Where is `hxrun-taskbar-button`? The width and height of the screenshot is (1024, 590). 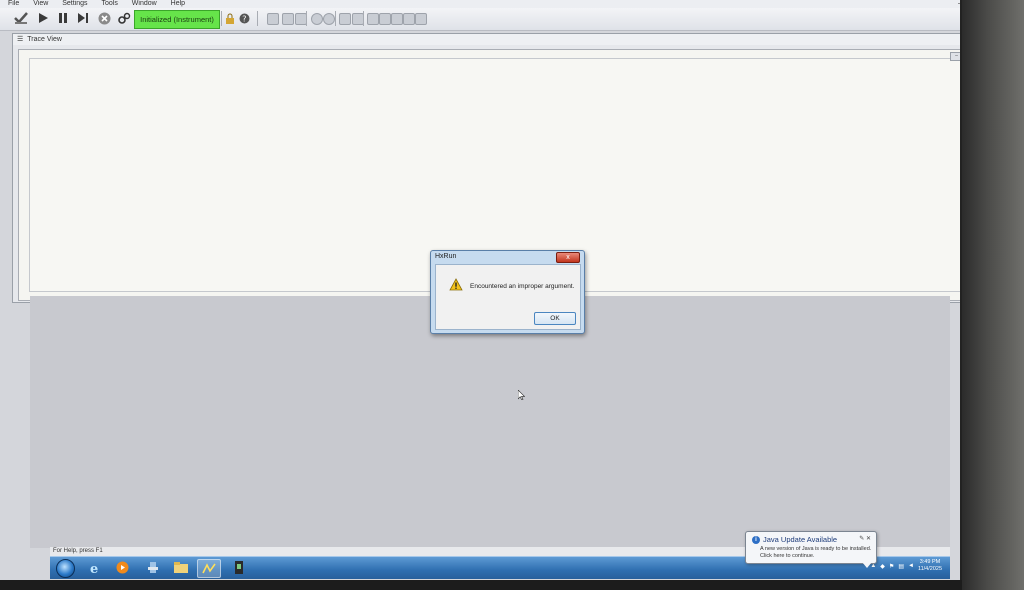
hxrun-taskbar-button is located at coordinates (209, 568).